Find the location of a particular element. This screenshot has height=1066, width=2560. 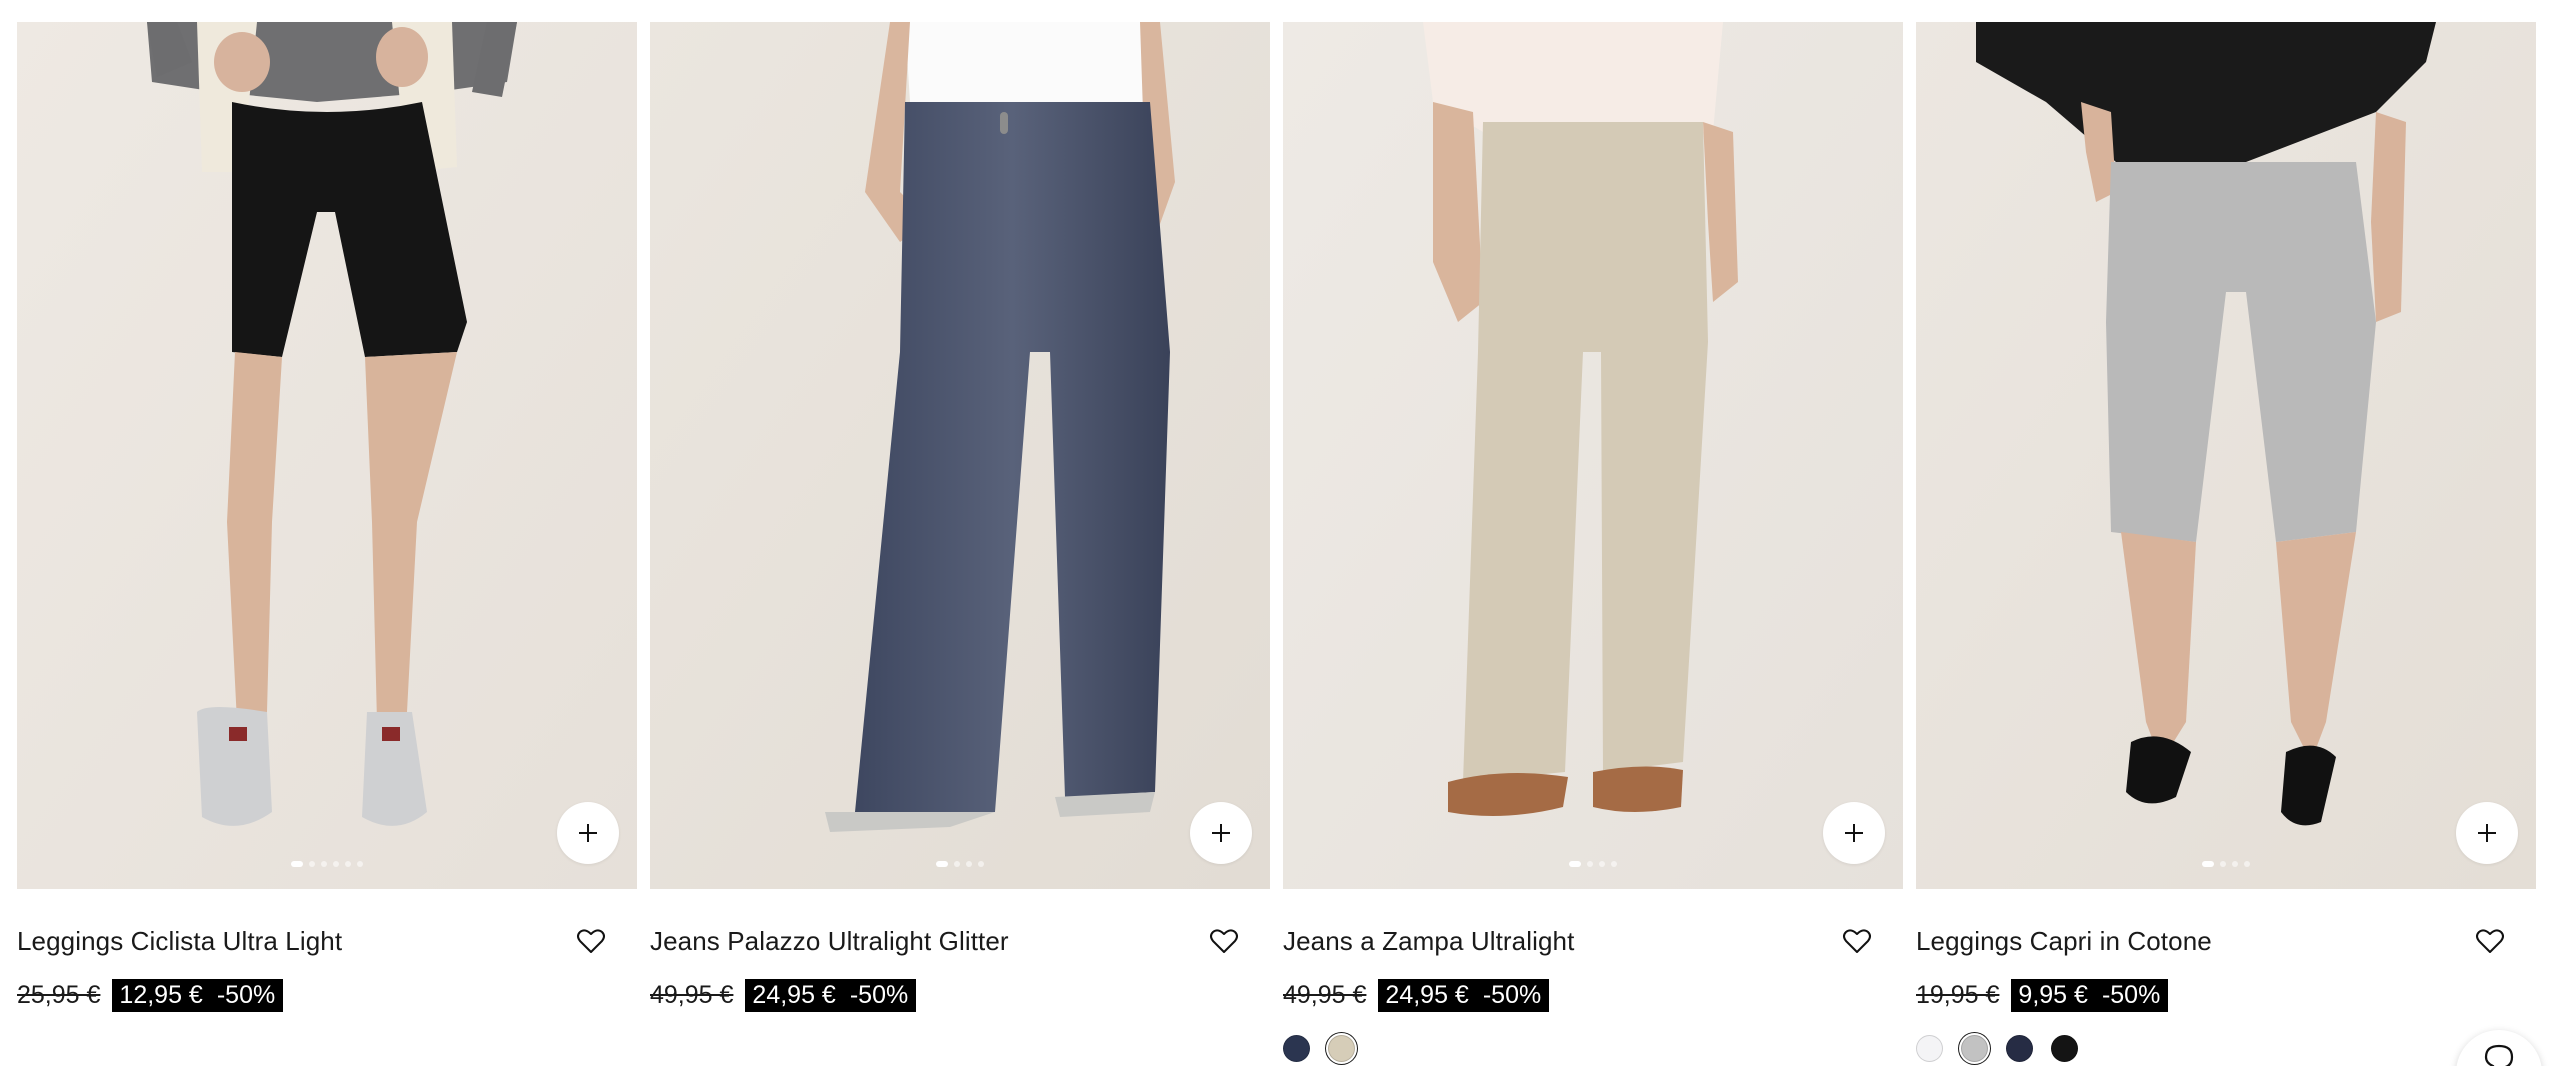

sale-badge: 12,95 € -50% is located at coordinates (198, 995).